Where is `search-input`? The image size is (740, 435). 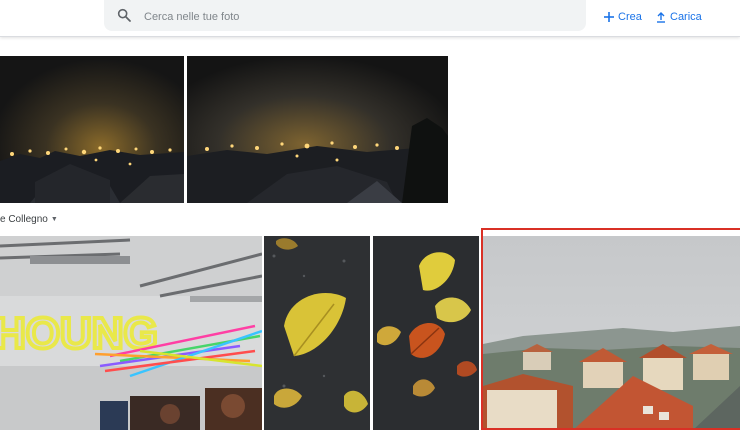
search-input is located at coordinates (354, 17).